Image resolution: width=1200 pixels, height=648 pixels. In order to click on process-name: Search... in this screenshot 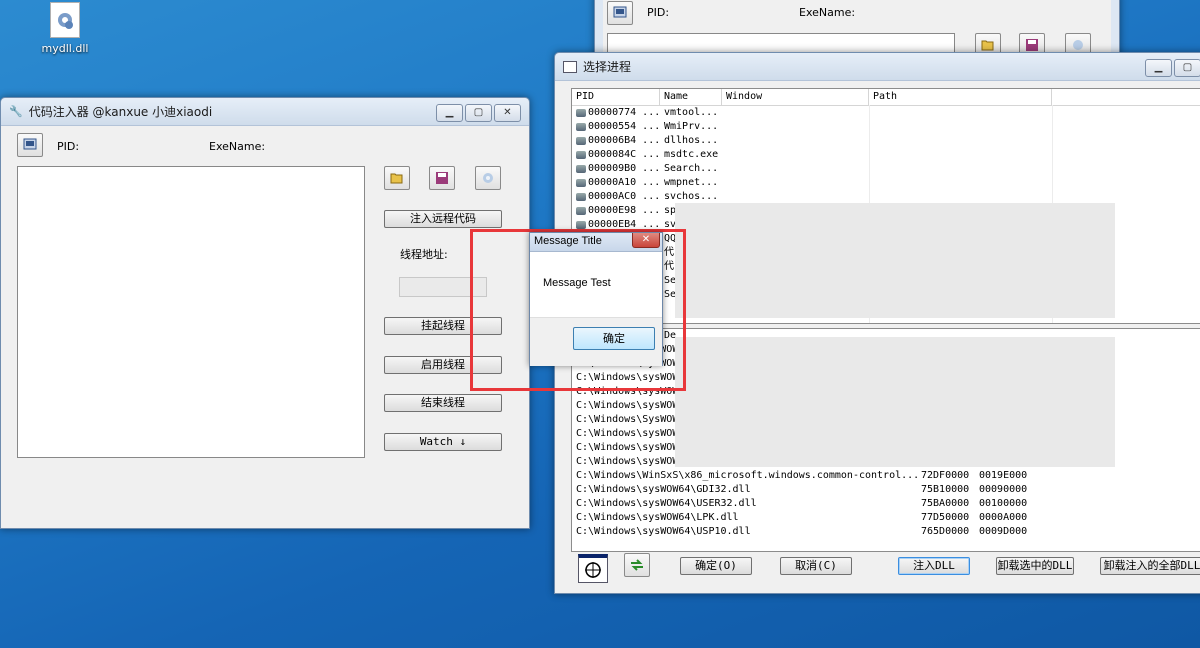, I will do `click(691, 168)`.